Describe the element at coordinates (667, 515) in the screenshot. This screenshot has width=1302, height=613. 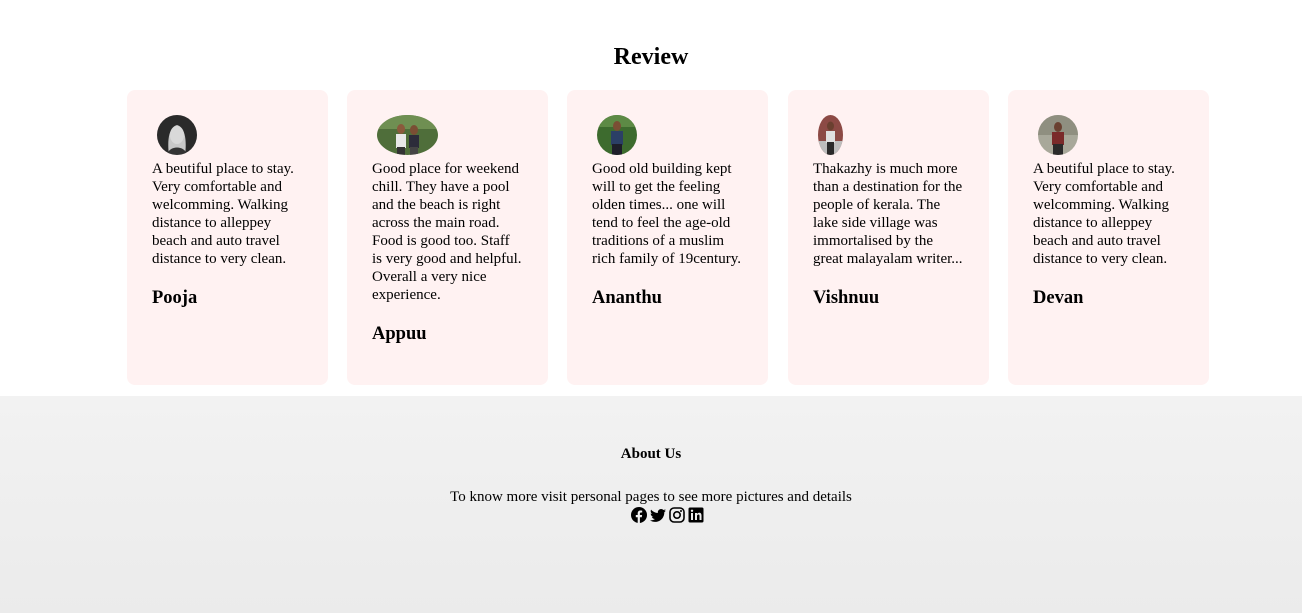
I see `social-links` at that location.